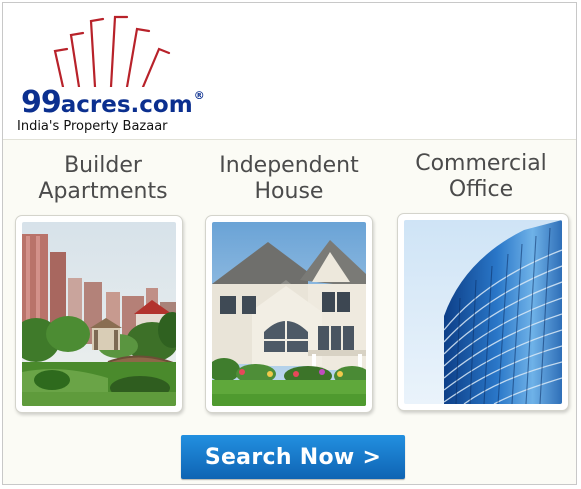  I want to click on rays-logo-icon, so click(112, 51).